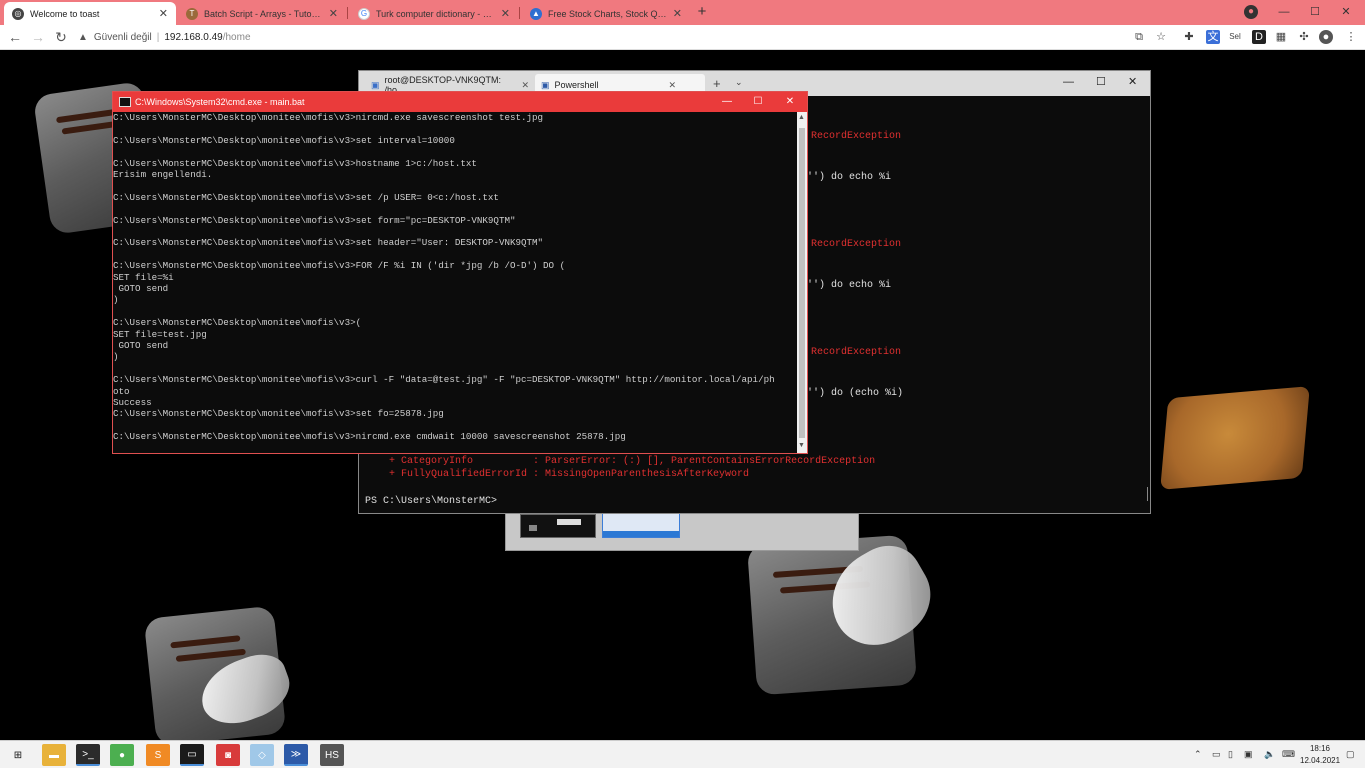 This screenshot has width=1365, height=768. I want to click on cmd-output-line: Success, so click(132, 403).